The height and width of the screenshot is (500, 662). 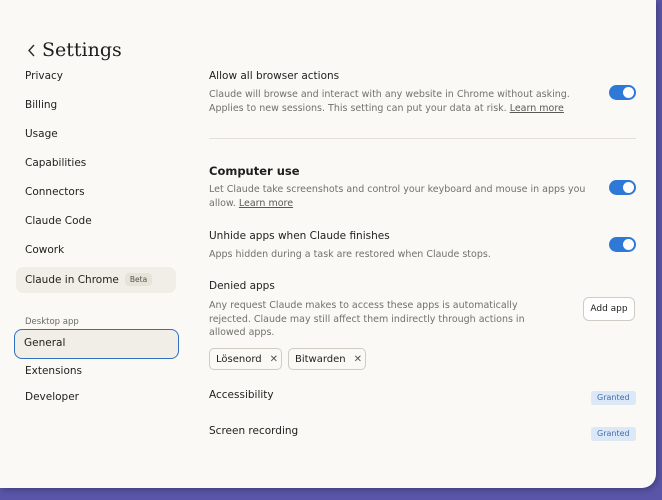 I want to click on sidebar-item-usage: Usage, so click(x=96, y=134).